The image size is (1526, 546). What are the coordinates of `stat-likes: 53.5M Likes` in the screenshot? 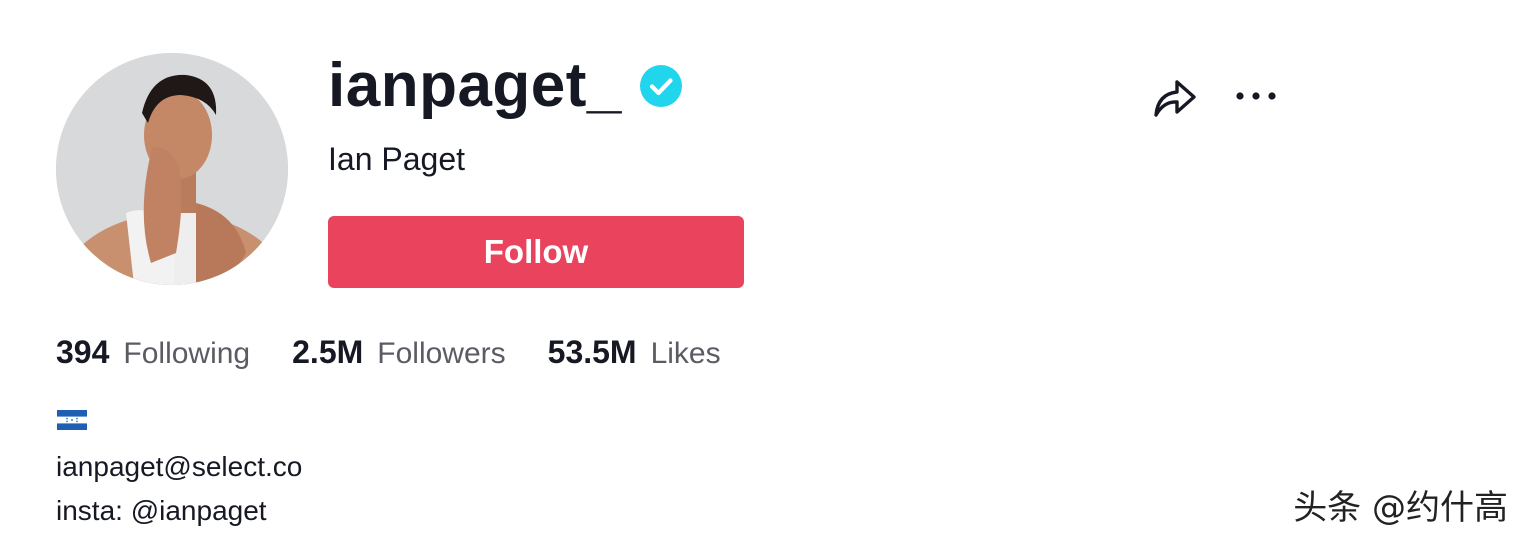 It's located at (634, 352).